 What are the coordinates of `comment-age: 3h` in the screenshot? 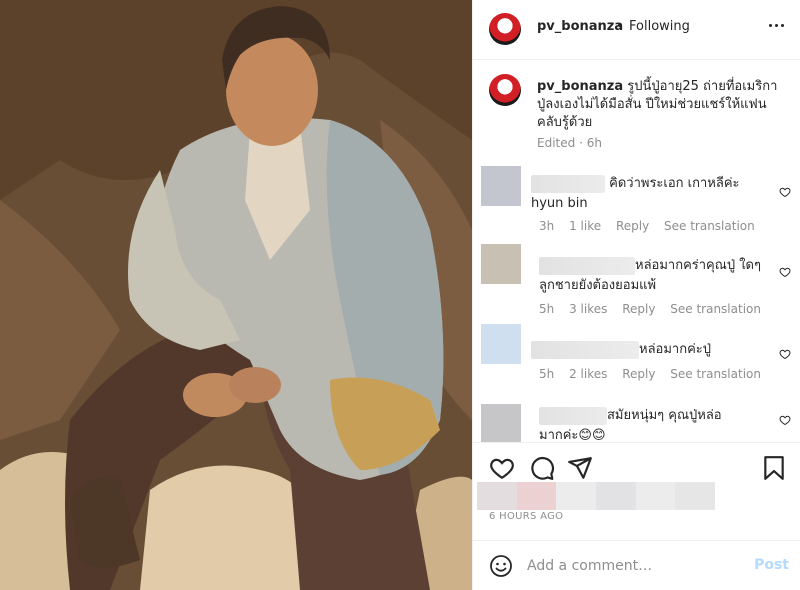 It's located at (547, 226).